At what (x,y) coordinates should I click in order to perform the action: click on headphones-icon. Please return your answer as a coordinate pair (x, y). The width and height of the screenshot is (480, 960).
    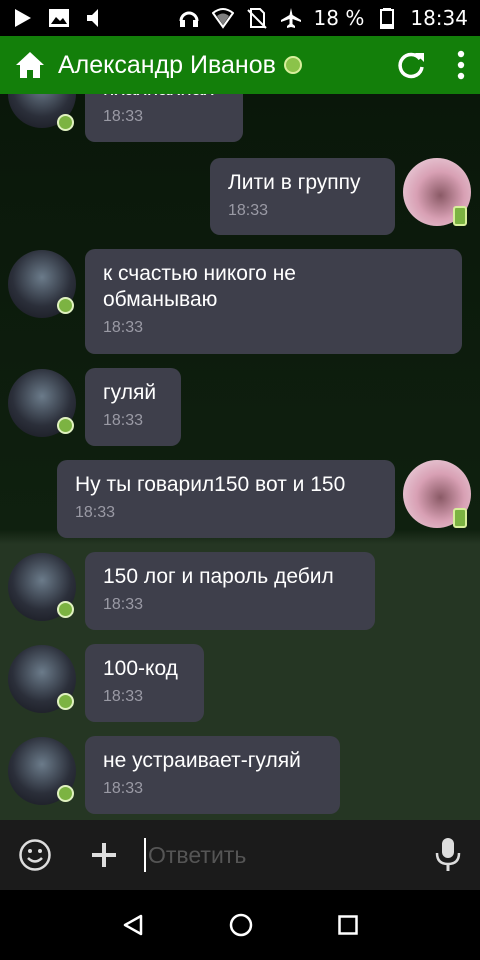
    Looking at the image, I should click on (189, 19).